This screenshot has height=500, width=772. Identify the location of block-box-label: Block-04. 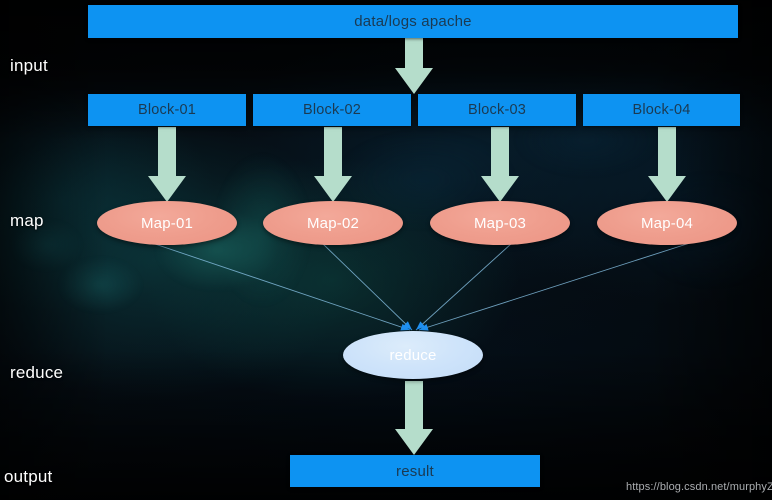
(661, 110).